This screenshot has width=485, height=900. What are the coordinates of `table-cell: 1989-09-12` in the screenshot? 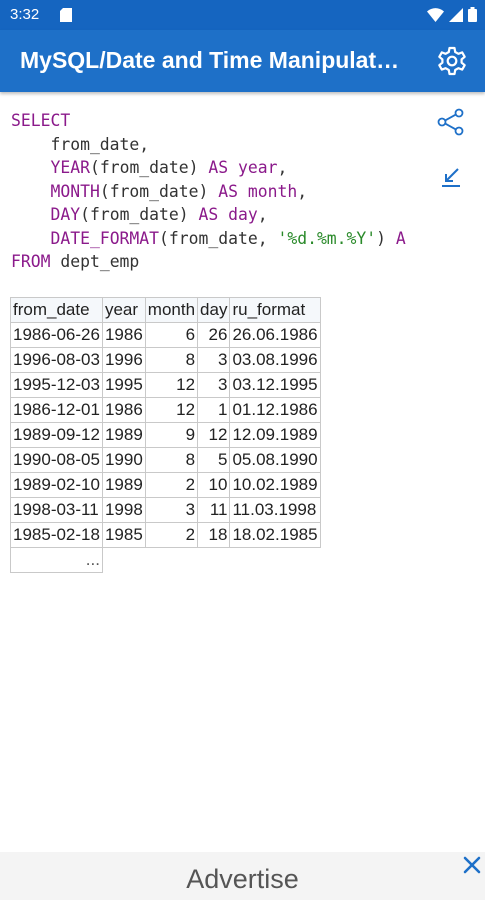 It's located at (56, 435).